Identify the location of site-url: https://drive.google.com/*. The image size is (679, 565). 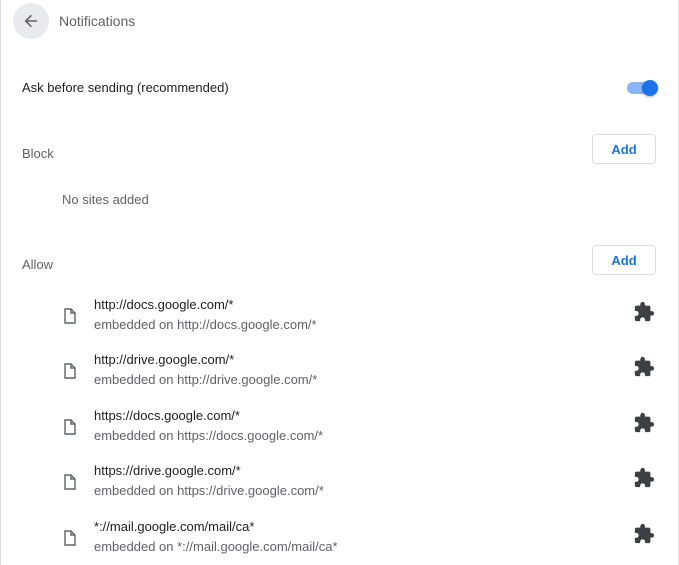
(167, 470).